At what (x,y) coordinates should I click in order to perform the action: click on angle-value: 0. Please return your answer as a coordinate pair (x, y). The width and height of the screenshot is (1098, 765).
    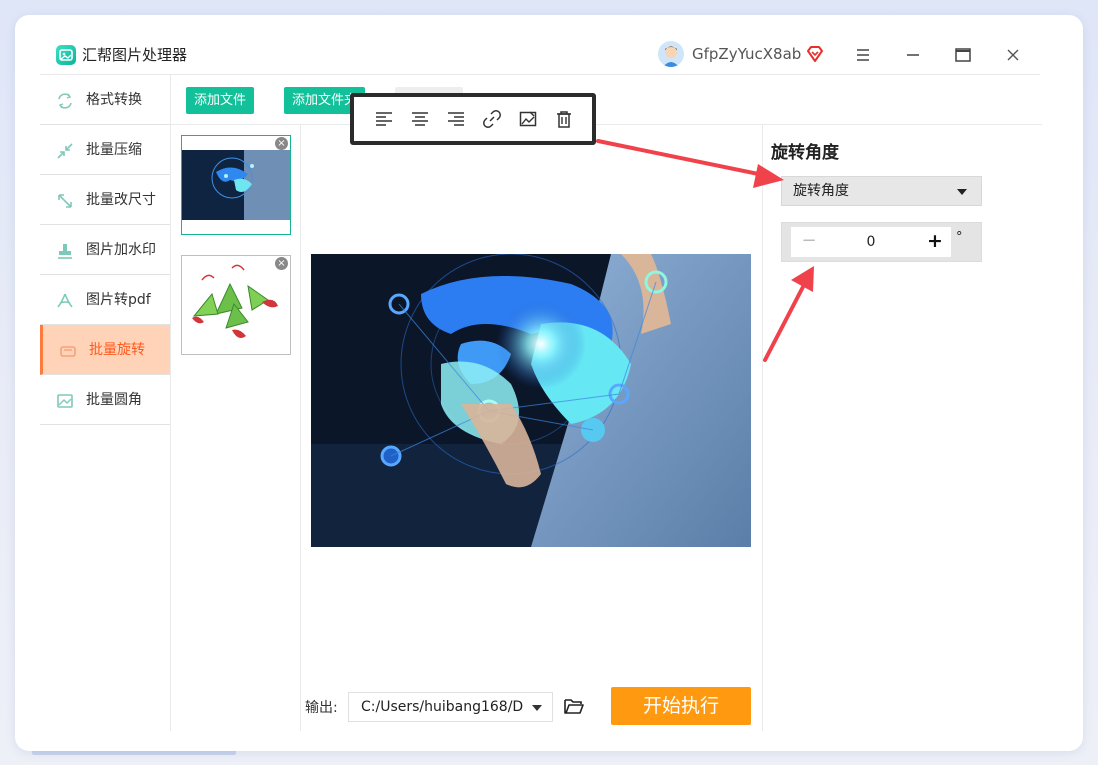
    Looking at the image, I should click on (871, 242).